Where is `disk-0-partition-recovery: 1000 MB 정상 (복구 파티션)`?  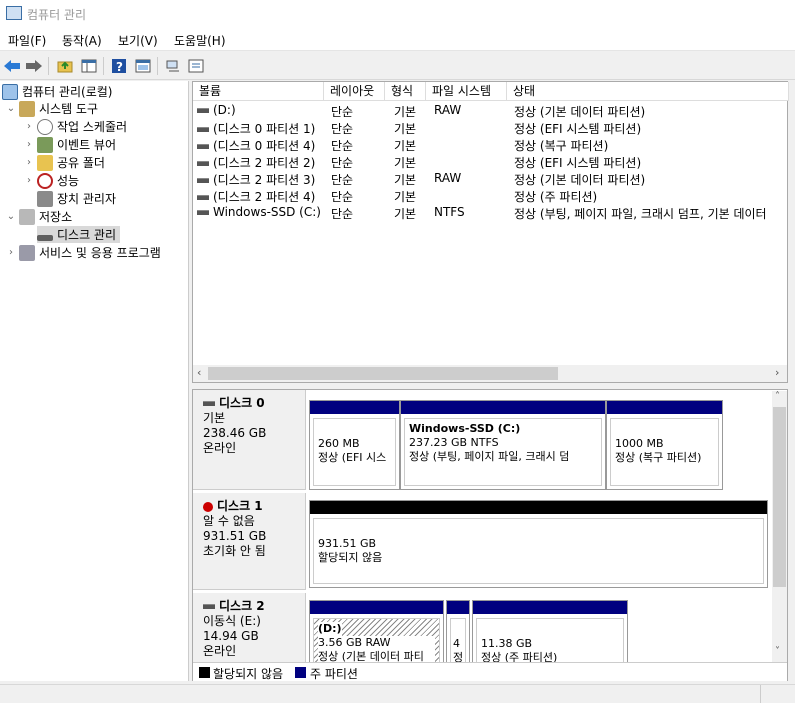
disk-0-partition-recovery: 1000 MB 정상 (복구 파티션) is located at coordinates (664, 445).